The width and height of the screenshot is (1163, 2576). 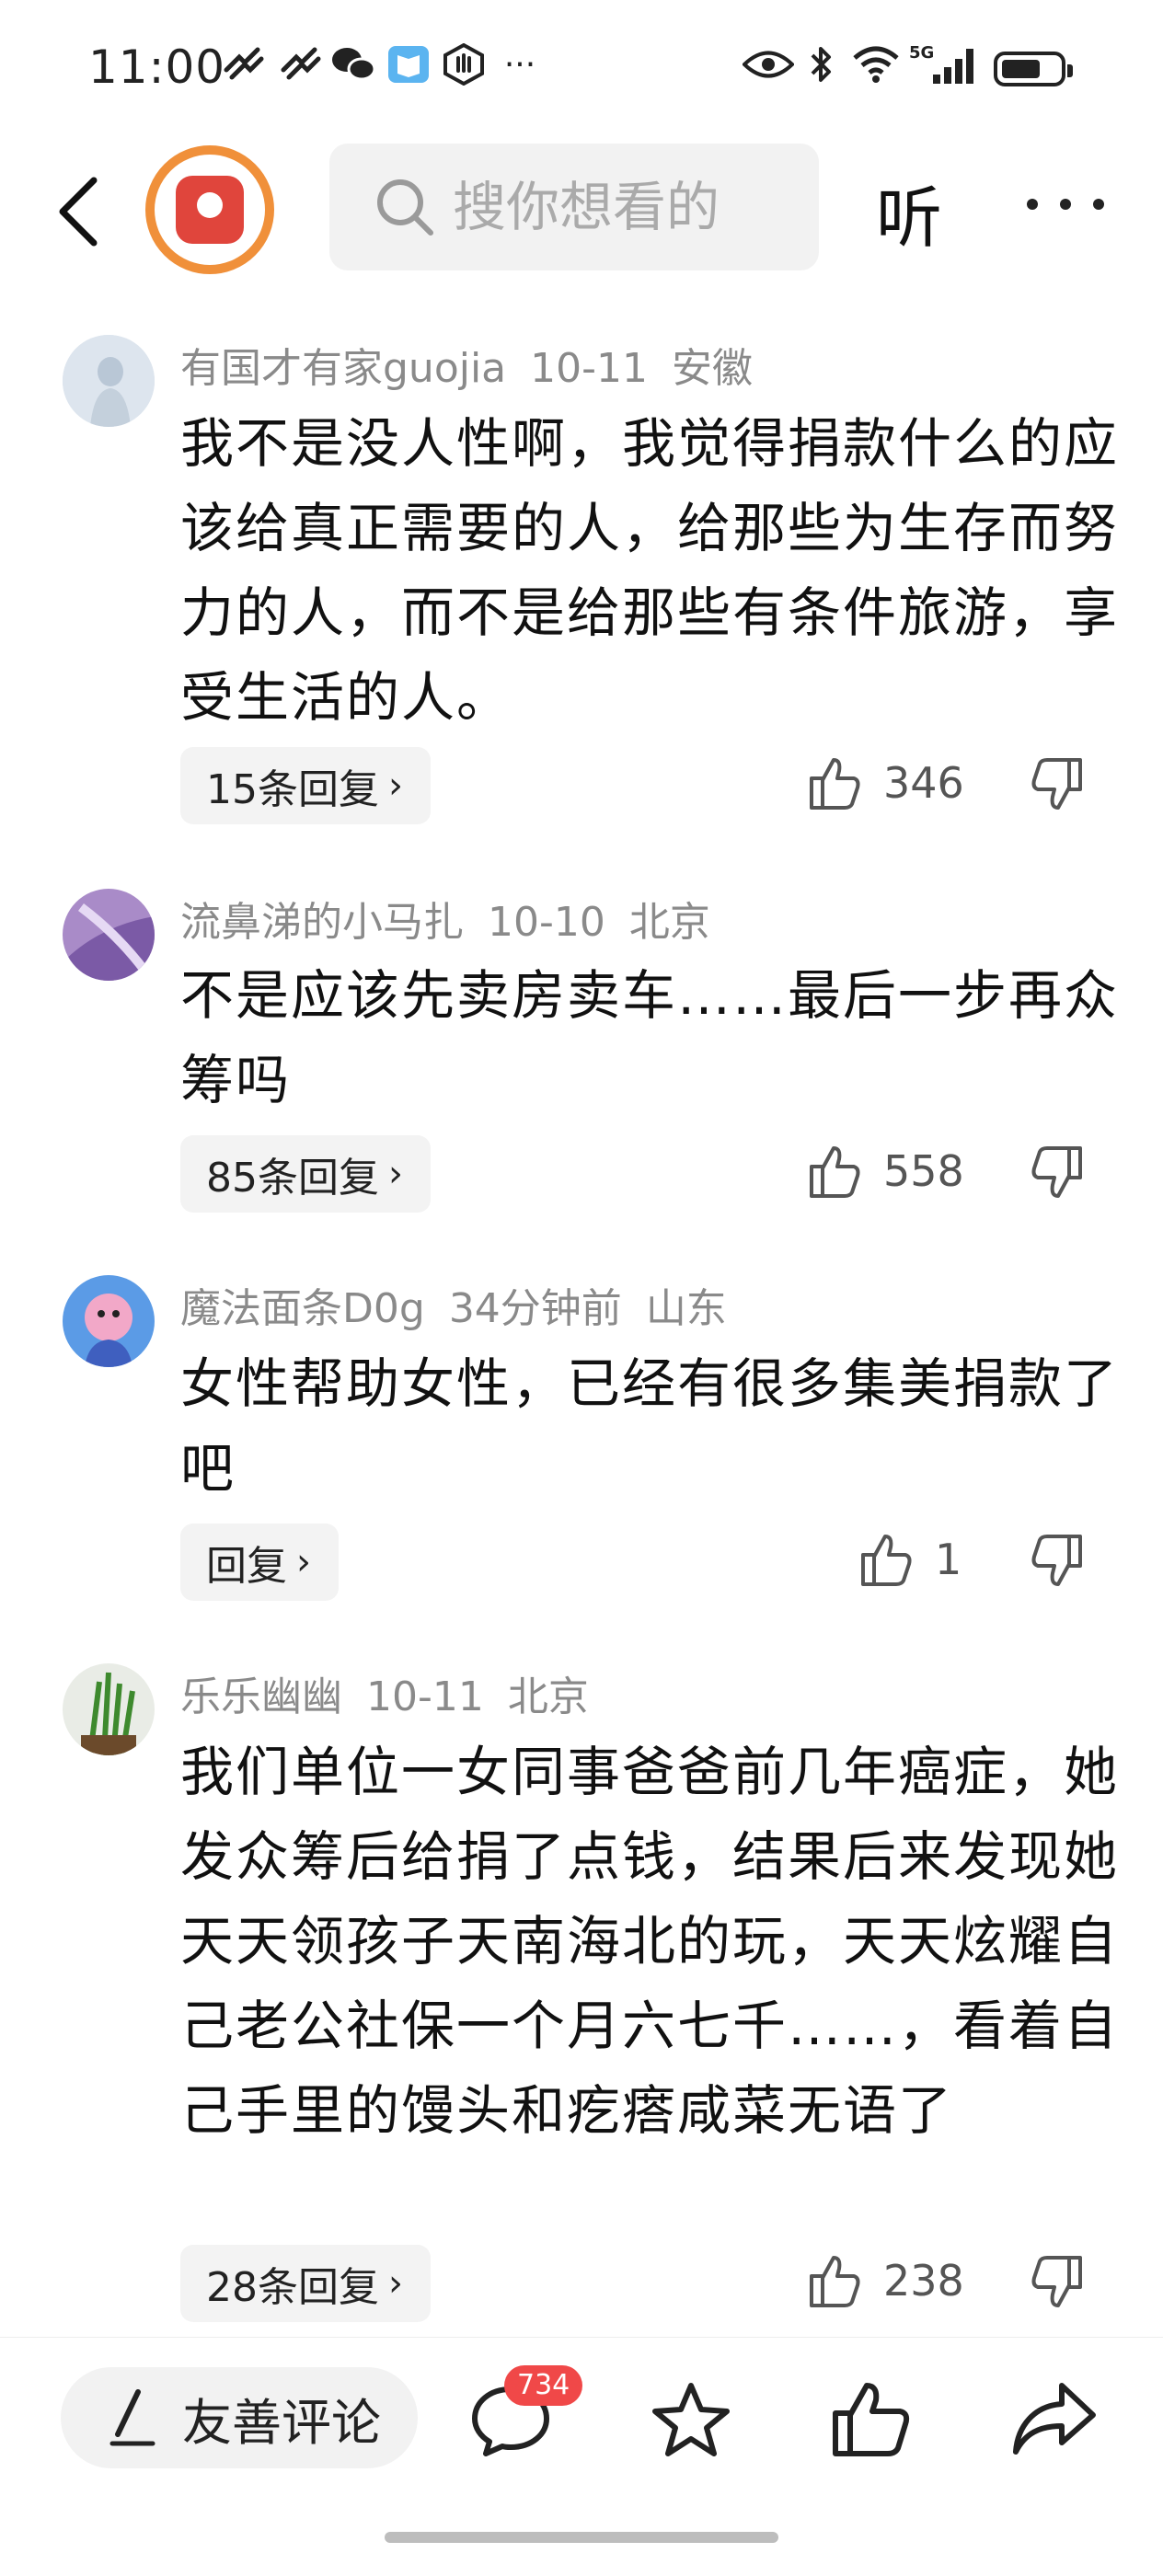 What do you see at coordinates (543, 2385) in the screenshot?
I see `comment-count-badge: 734` at bounding box center [543, 2385].